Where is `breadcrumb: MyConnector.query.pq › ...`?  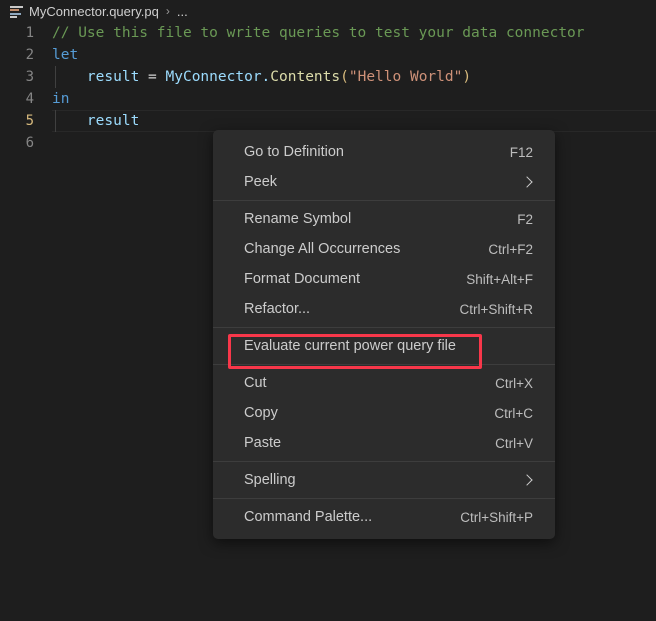 breadcrumb: MyConnector.query.pq › ... is located at coordinates (328, 11).